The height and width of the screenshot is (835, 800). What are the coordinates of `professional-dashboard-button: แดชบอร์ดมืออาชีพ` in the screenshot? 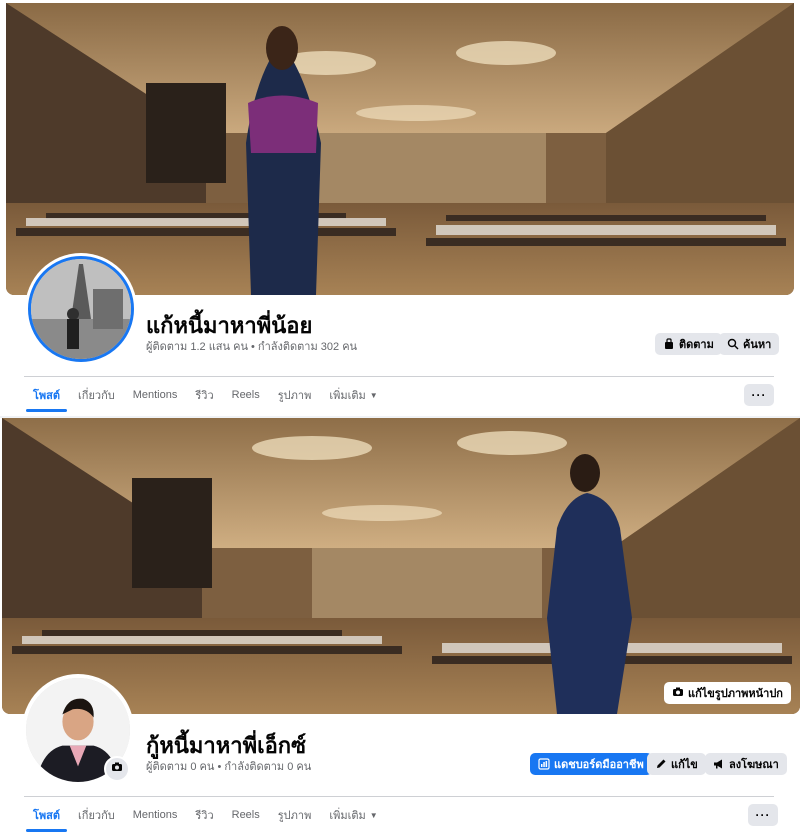 It's located at (591, 764).